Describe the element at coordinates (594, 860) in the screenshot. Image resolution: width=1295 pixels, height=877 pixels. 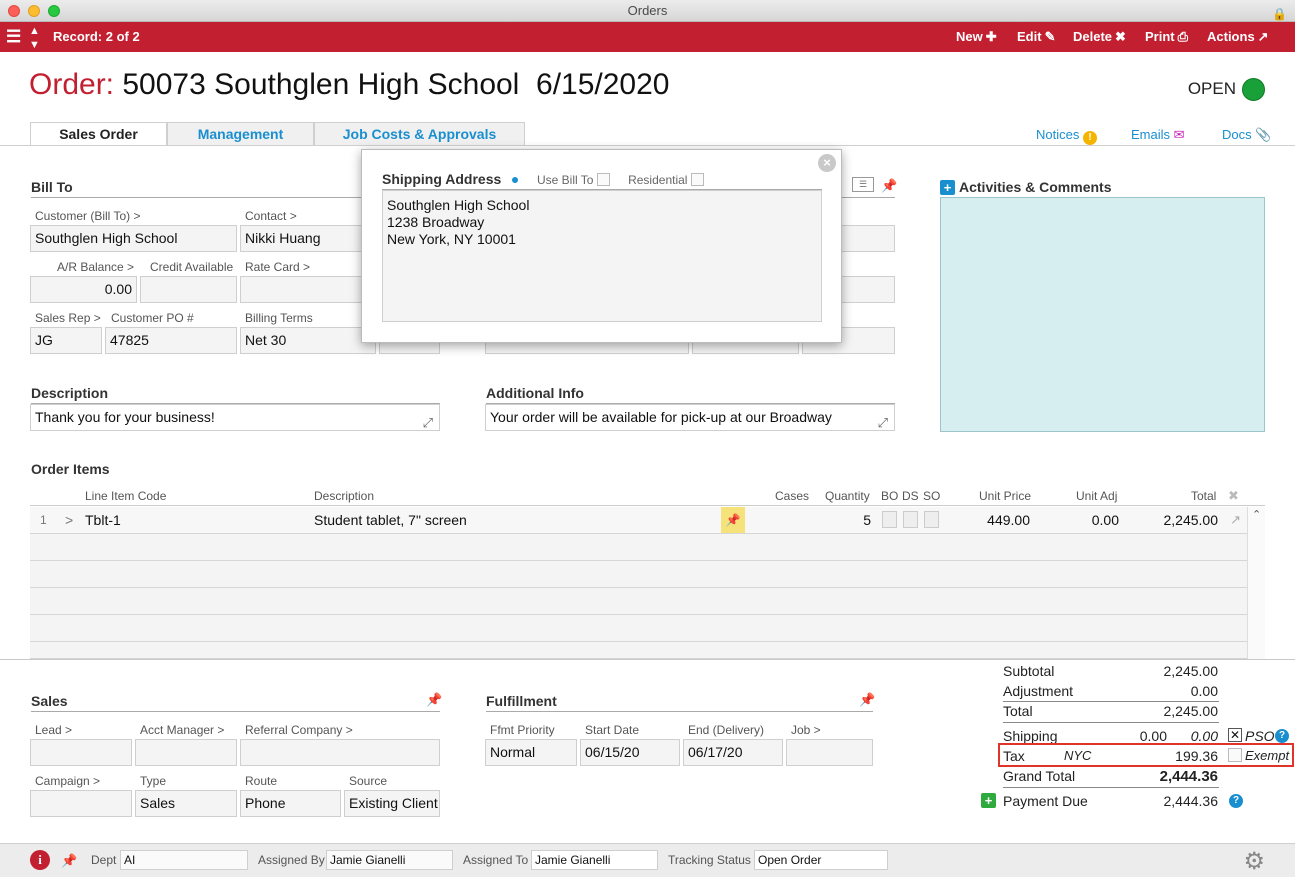
I see `assigned-to-field: Jamie Gianelli` at that location.